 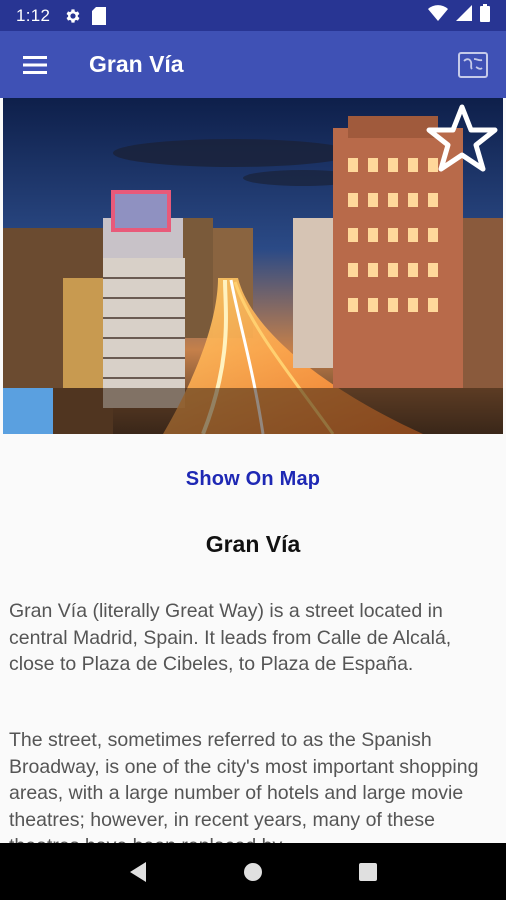 What do you see at coordinates (253, 64) in the screenshot?
I see `app-bar: Gran Vía` at bounding box center [253, 64].